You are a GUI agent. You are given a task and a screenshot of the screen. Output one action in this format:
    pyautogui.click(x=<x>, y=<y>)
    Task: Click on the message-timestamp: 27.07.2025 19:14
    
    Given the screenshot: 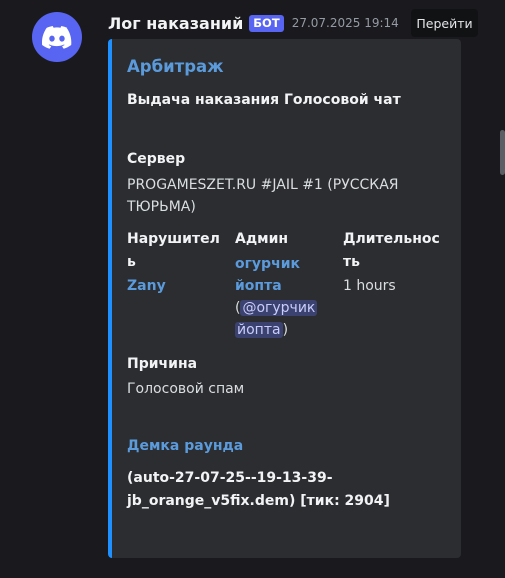 What is the action you would take?
    pyautogui.click(x=345, y=23)
    